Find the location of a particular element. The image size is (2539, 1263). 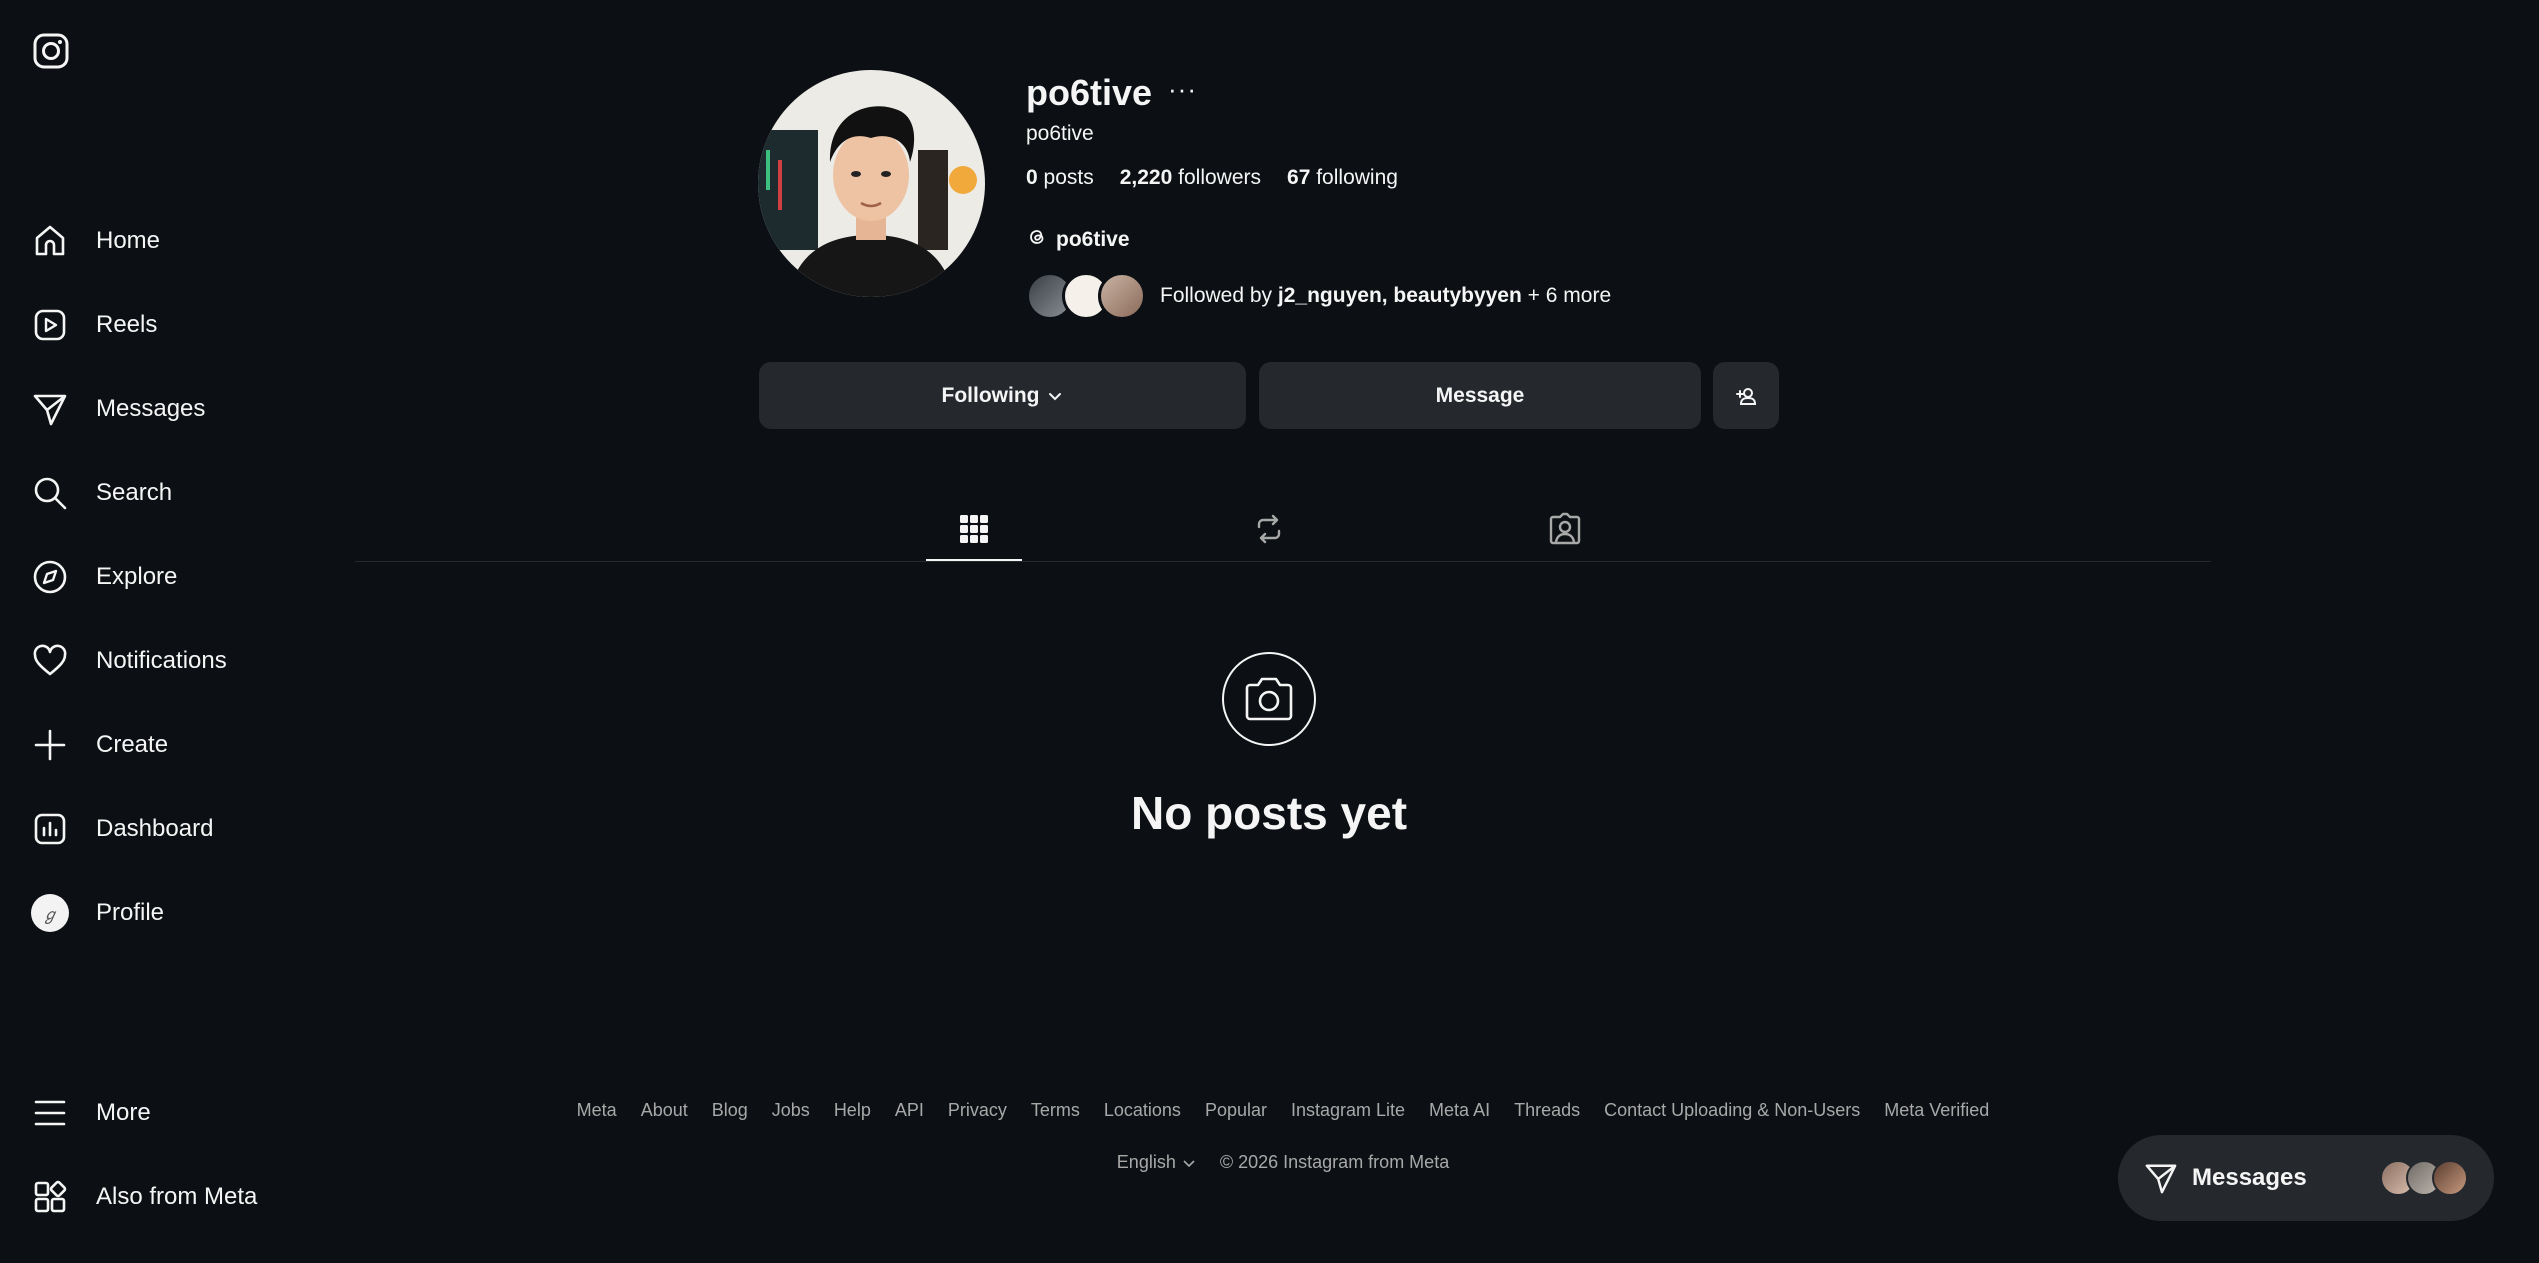

sidebar-item-profile: ℊ Profile is located at coordinates (158, 913).